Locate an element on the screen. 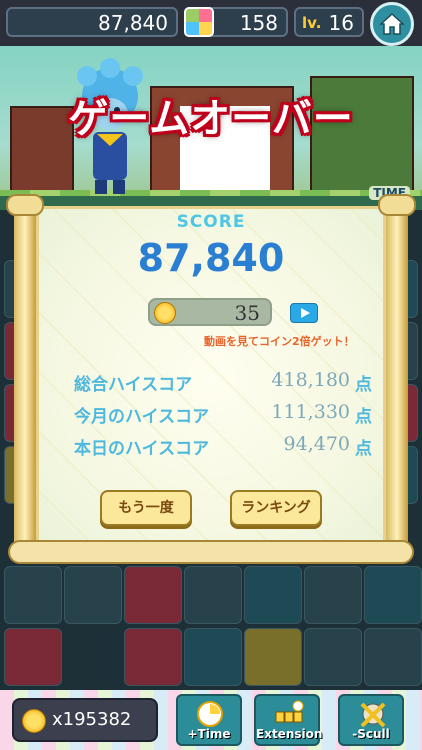 The height and width of the screenshot is (750, 422). scull-item-button: -Scull is located at coordinates (371, 720).